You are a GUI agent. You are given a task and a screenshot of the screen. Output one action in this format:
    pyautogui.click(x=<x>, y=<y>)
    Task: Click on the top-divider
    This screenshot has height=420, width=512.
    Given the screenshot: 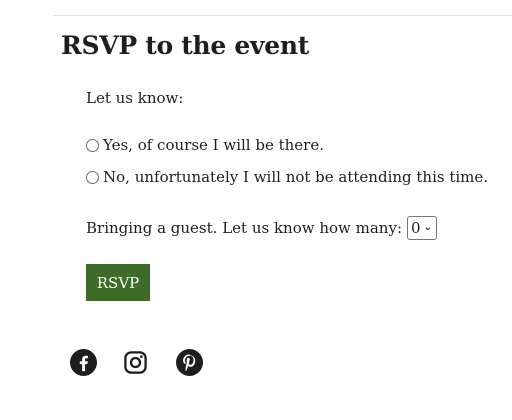 What is the action you would take?
    pyautogui.click(x=282, y=15)
    